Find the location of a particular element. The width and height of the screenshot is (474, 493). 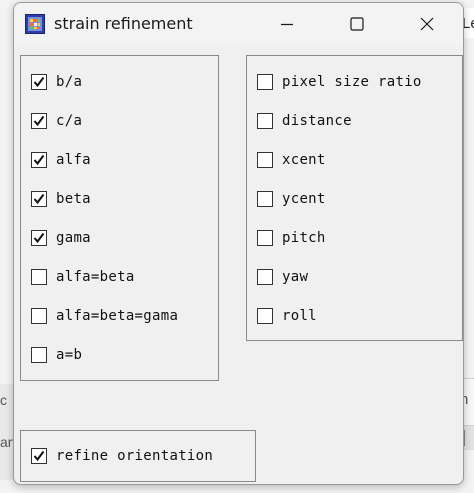

checkbox-label: distance is located at coordinates (317, 121).